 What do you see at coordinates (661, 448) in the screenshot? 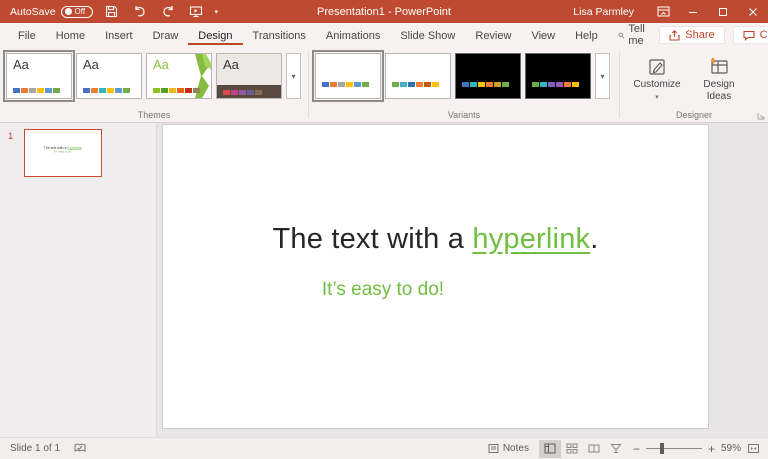
I see `zoom-slider-handle` at bounding box center [661, 448].